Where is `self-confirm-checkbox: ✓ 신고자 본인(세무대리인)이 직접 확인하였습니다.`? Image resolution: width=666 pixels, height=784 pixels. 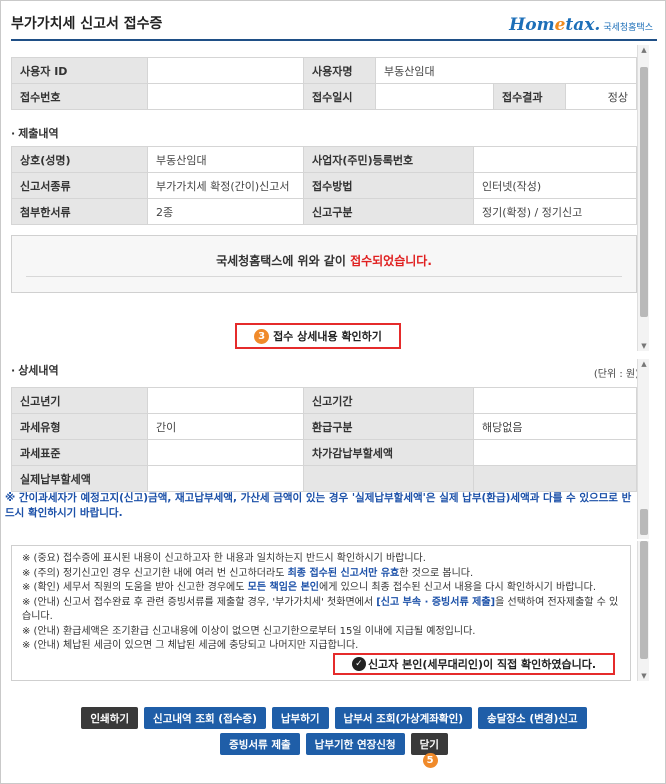
self-confirm-checkbox: ✓ 신고자 본인(세무대리인)이 직접 확인하였습니다. is located at coordinates (474, 664).